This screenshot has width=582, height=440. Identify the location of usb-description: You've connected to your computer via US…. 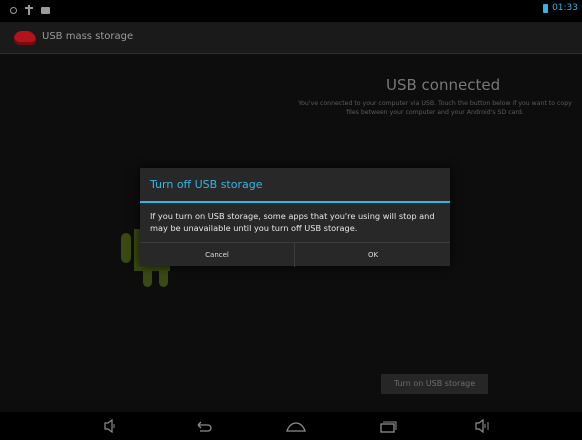
(435, 108).